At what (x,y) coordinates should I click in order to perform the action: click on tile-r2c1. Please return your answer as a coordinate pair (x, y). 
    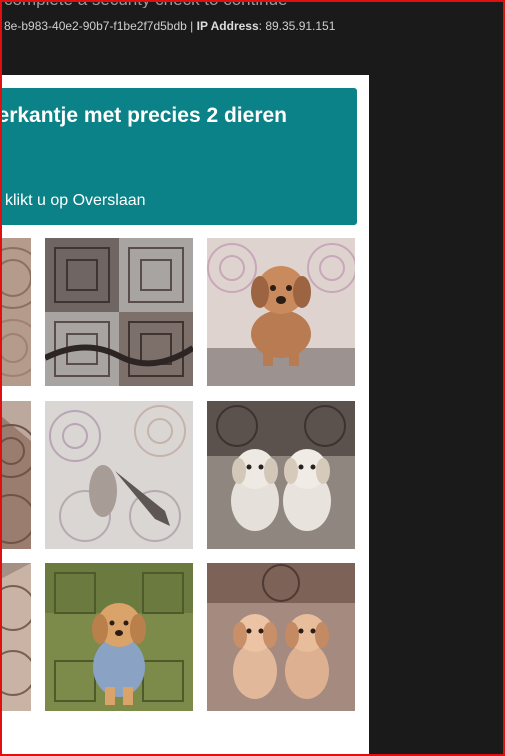
    Looking at the image, I should click on (15, 475).